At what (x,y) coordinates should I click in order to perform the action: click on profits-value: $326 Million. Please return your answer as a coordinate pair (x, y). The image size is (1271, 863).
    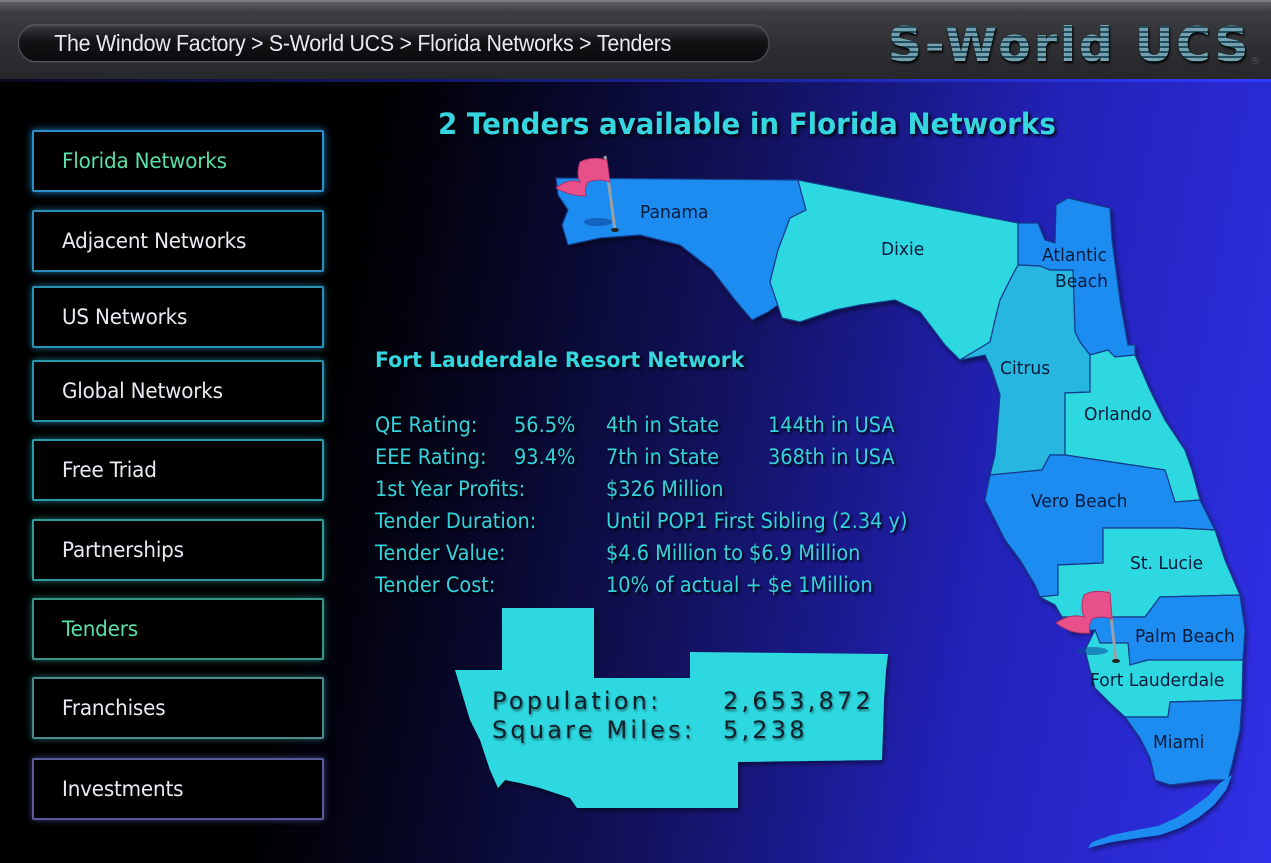
    Looking at the image, I should click on (665, 489).